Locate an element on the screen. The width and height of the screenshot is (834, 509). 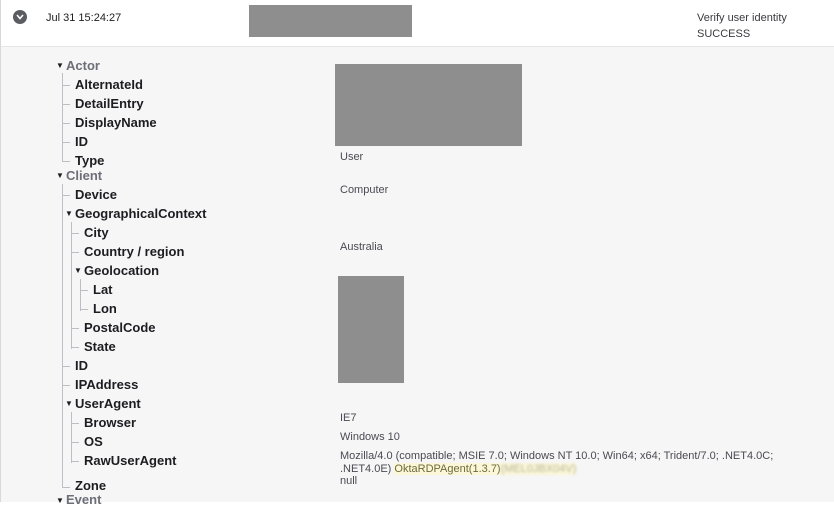
tree-node-user-agent: UserAgent is located at coordinates (108, 404).